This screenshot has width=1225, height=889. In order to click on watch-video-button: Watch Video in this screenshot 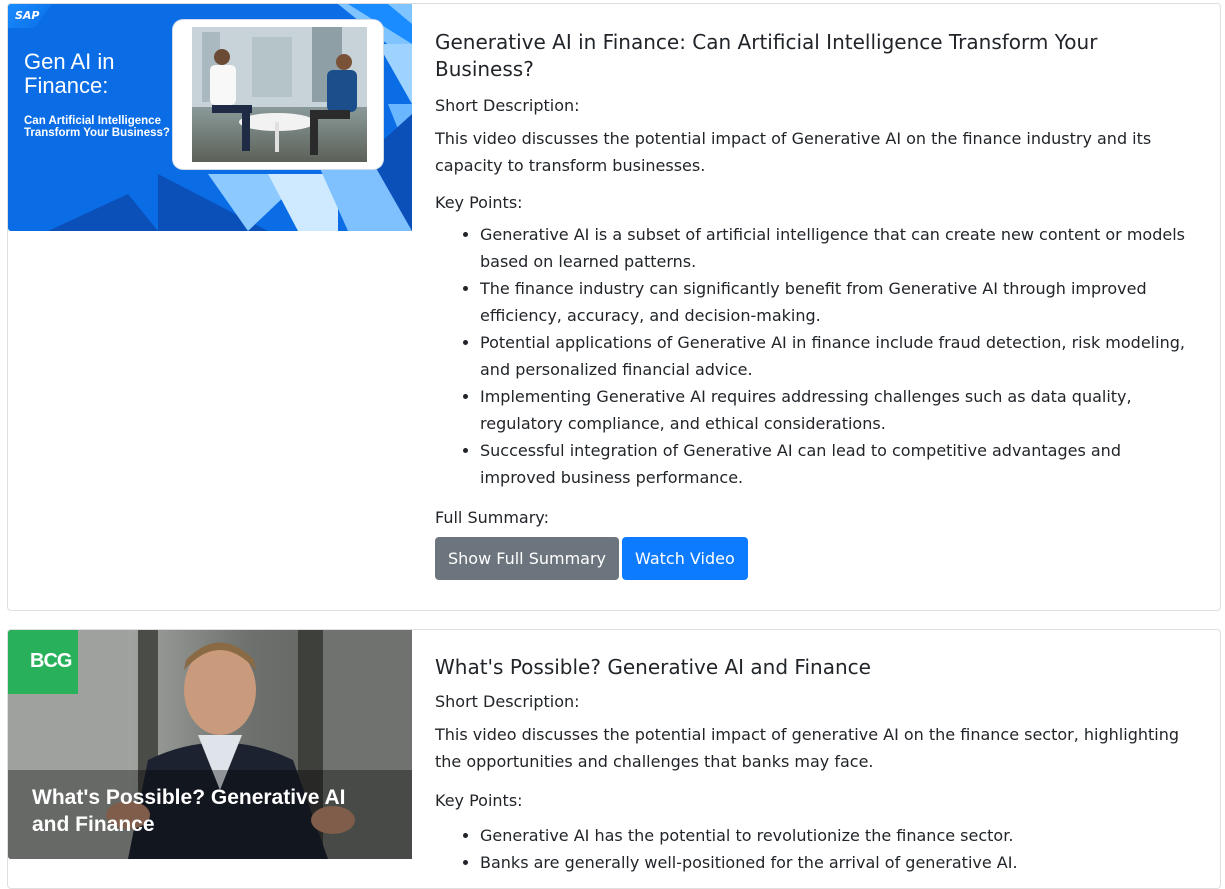, I will do `click(685, 558)`.